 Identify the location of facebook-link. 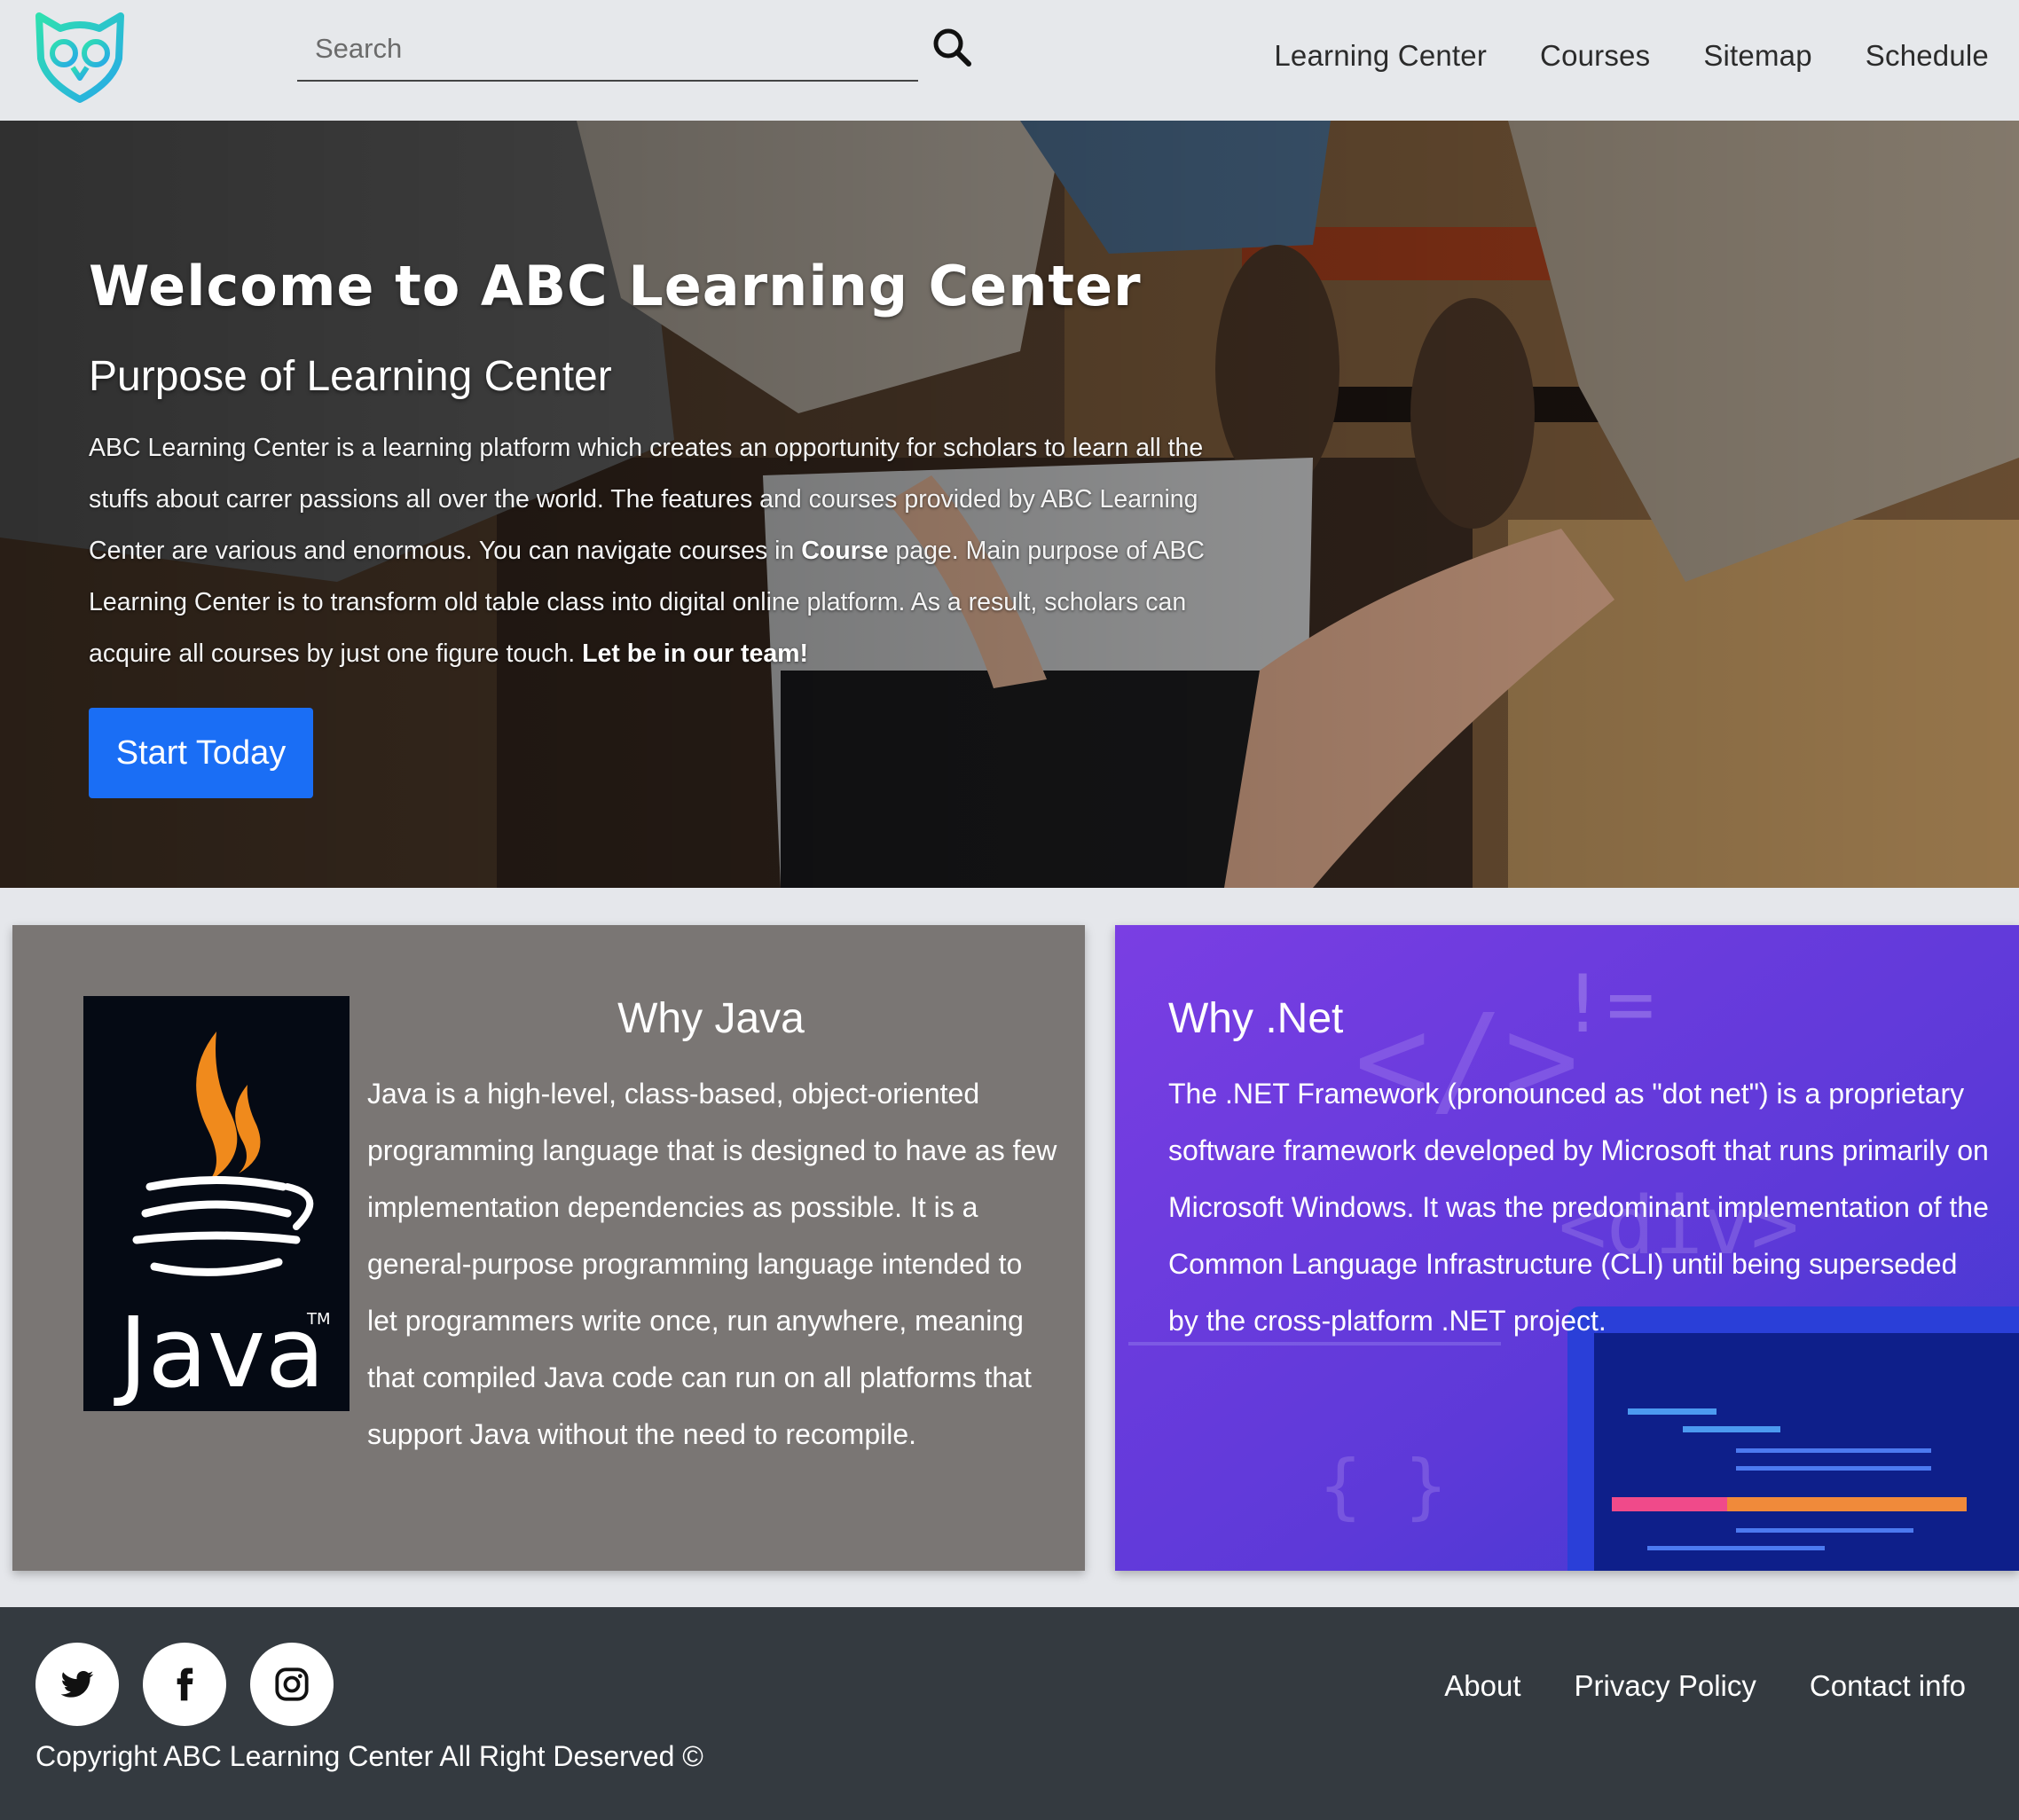
(184, 1684).